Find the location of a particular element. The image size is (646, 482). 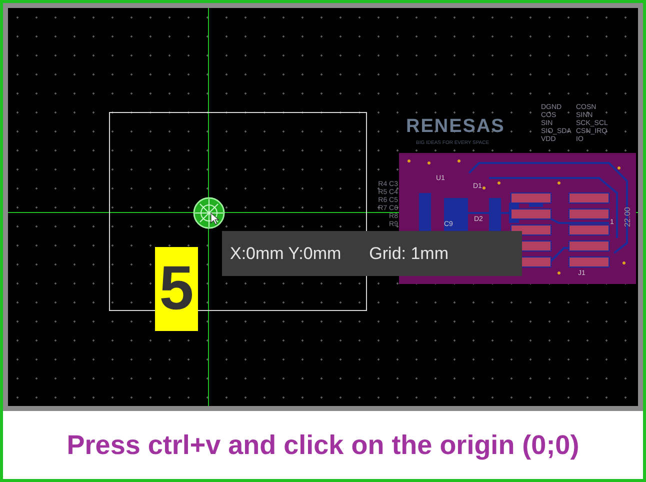

step-number-badge: 5 is located at coordinates (176, 289).